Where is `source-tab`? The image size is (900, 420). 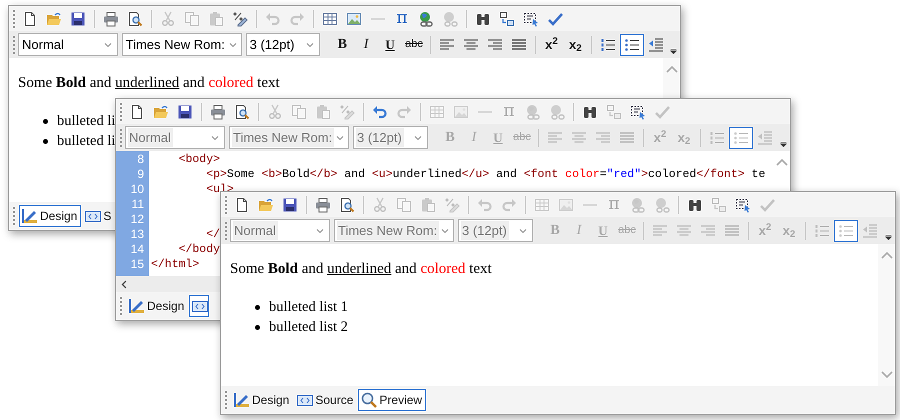 source-tab is located at coordinates (199, 306).